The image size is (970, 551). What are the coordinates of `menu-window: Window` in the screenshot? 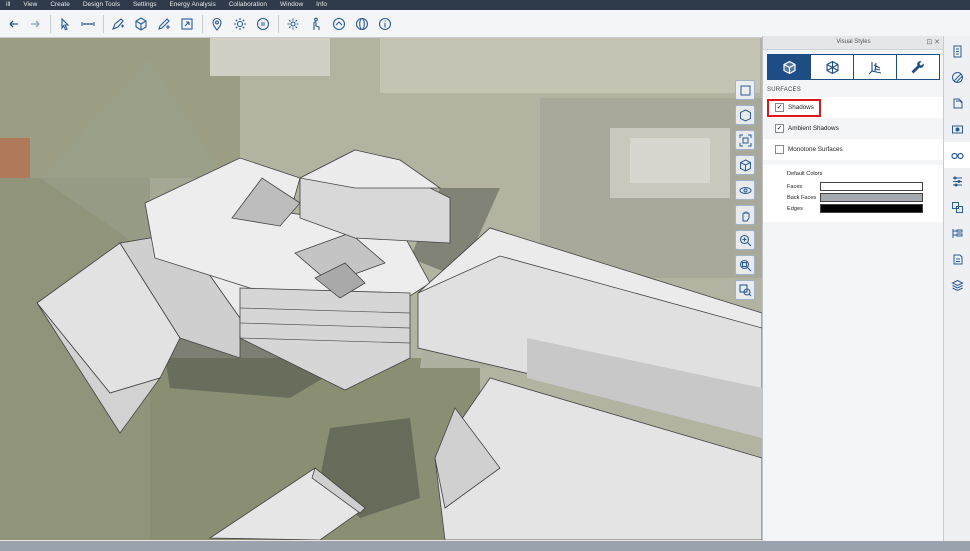 It's located at (292, 5).